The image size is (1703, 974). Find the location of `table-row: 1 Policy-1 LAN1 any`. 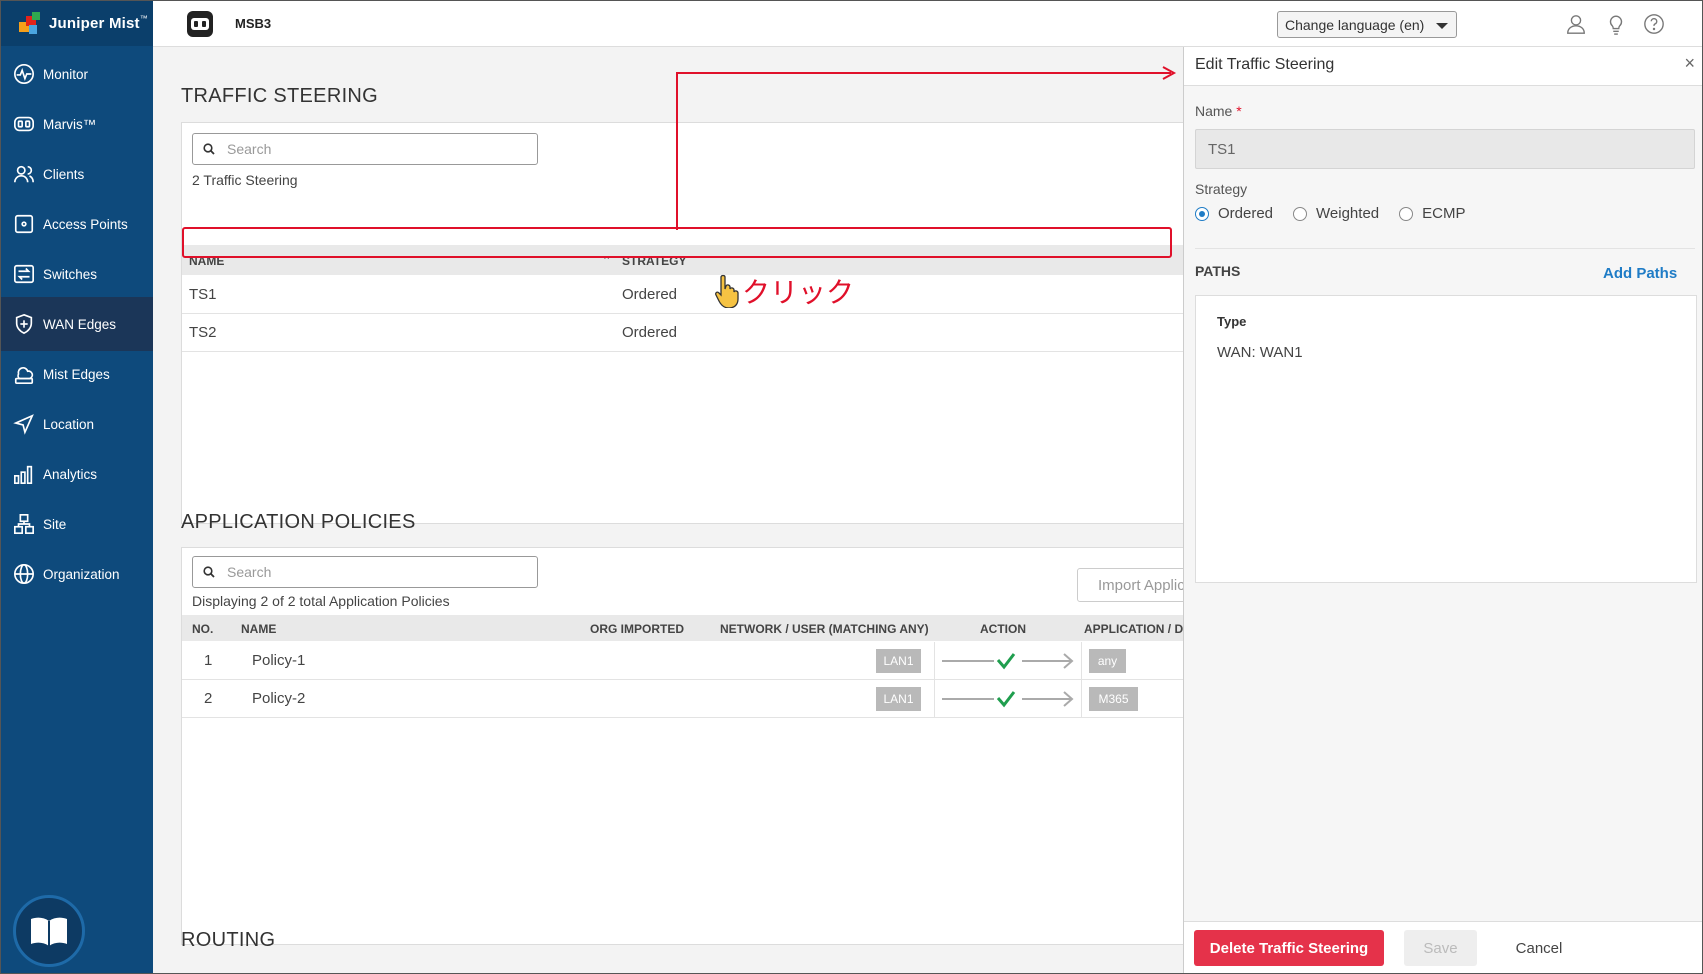

table-row: 1 Policy-1 LAN1 any is located at coordinates (682, 661).